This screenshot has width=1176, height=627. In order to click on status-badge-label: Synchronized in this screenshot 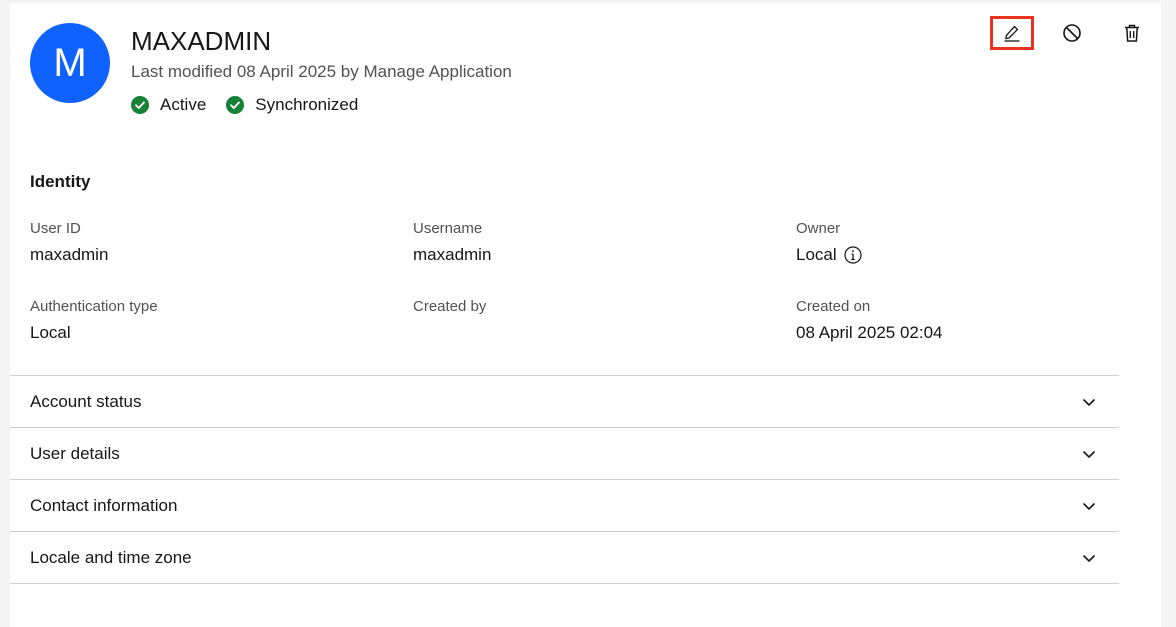, I will do `click(307, 104)`.